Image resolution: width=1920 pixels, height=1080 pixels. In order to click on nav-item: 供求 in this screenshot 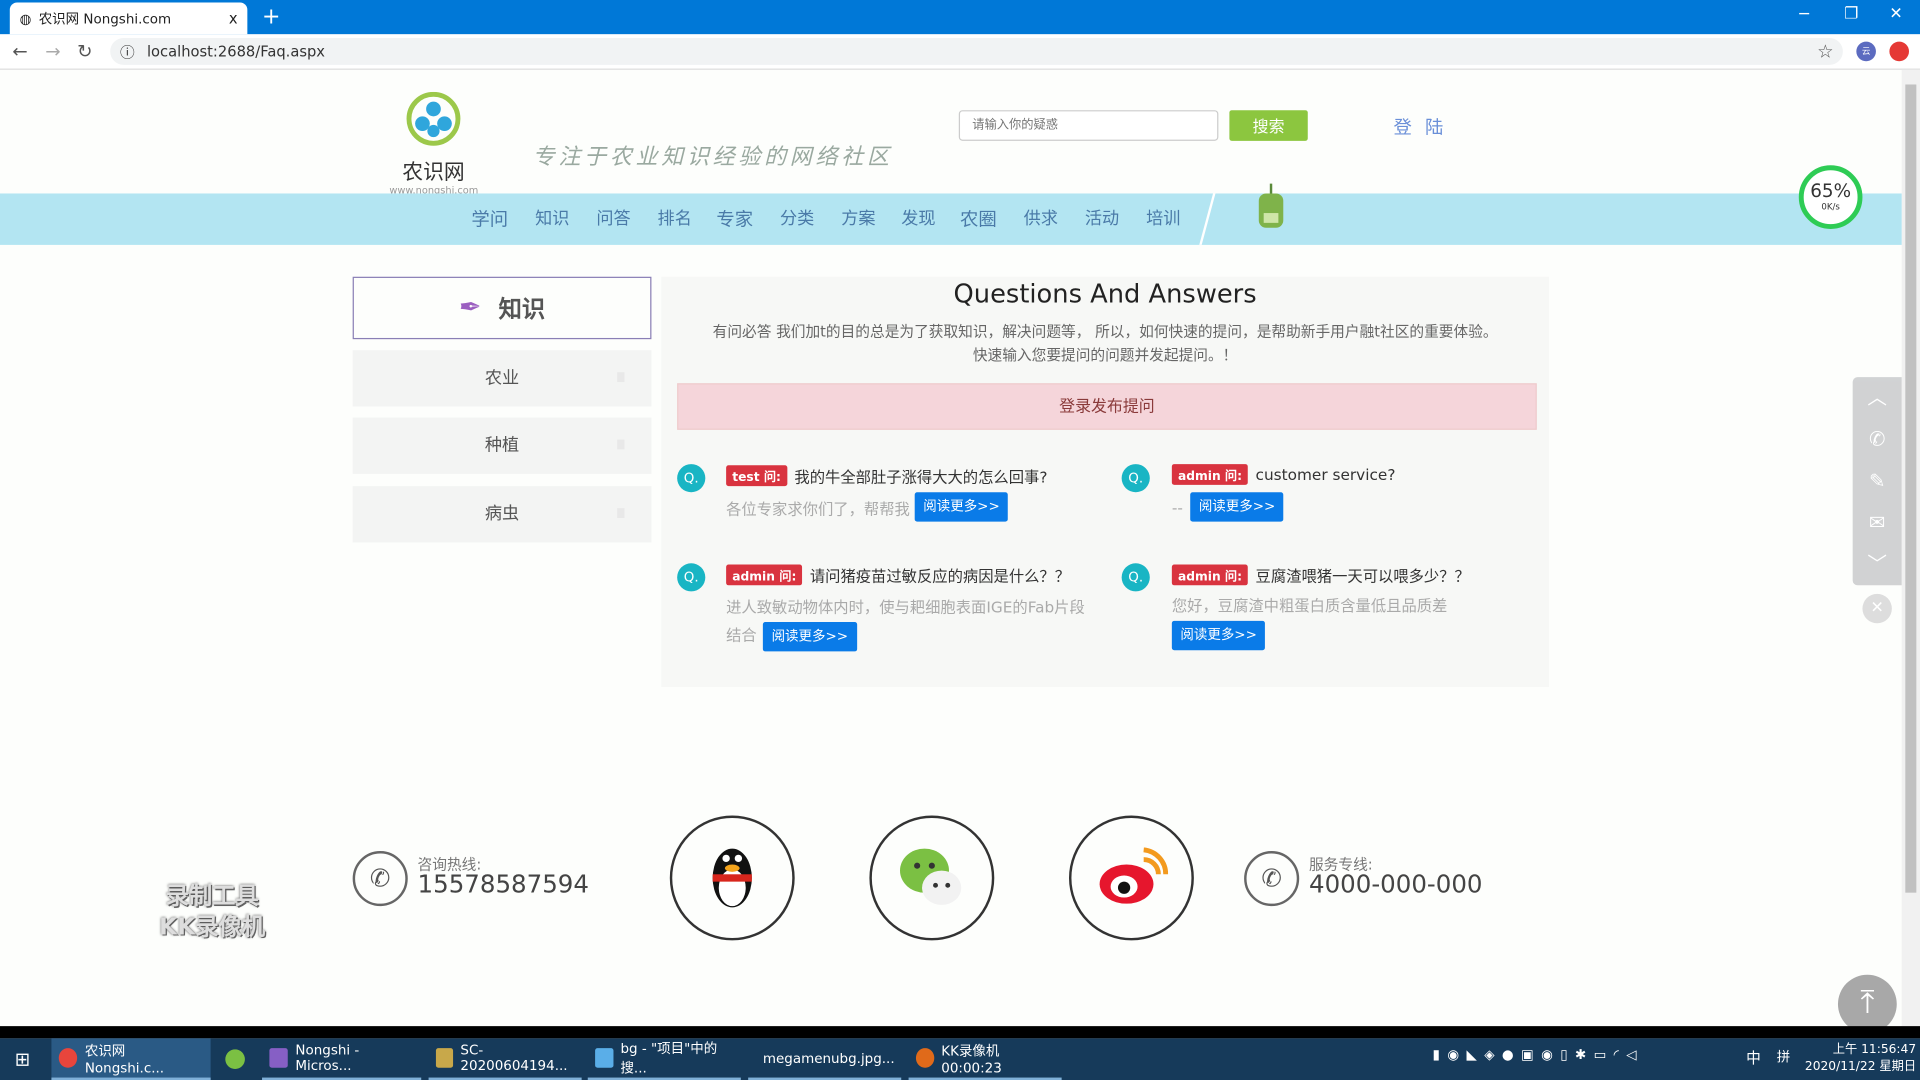, I will do `click(1041, 218)`.